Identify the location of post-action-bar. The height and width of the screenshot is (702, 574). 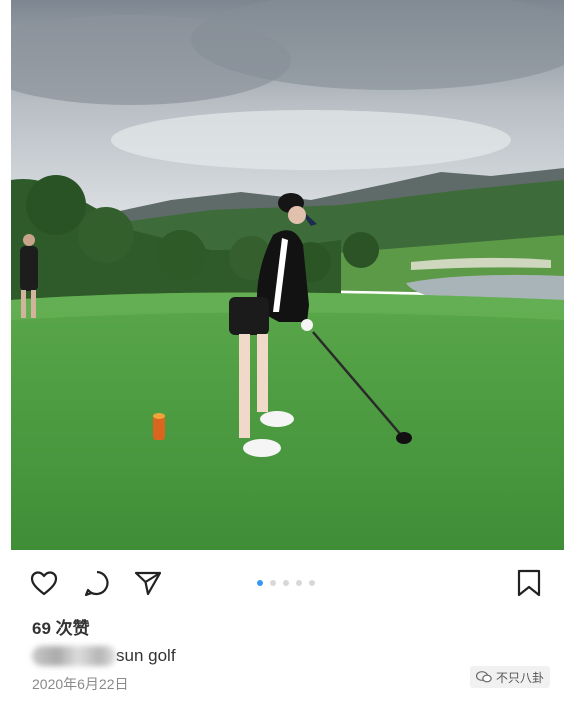
(287, 584).